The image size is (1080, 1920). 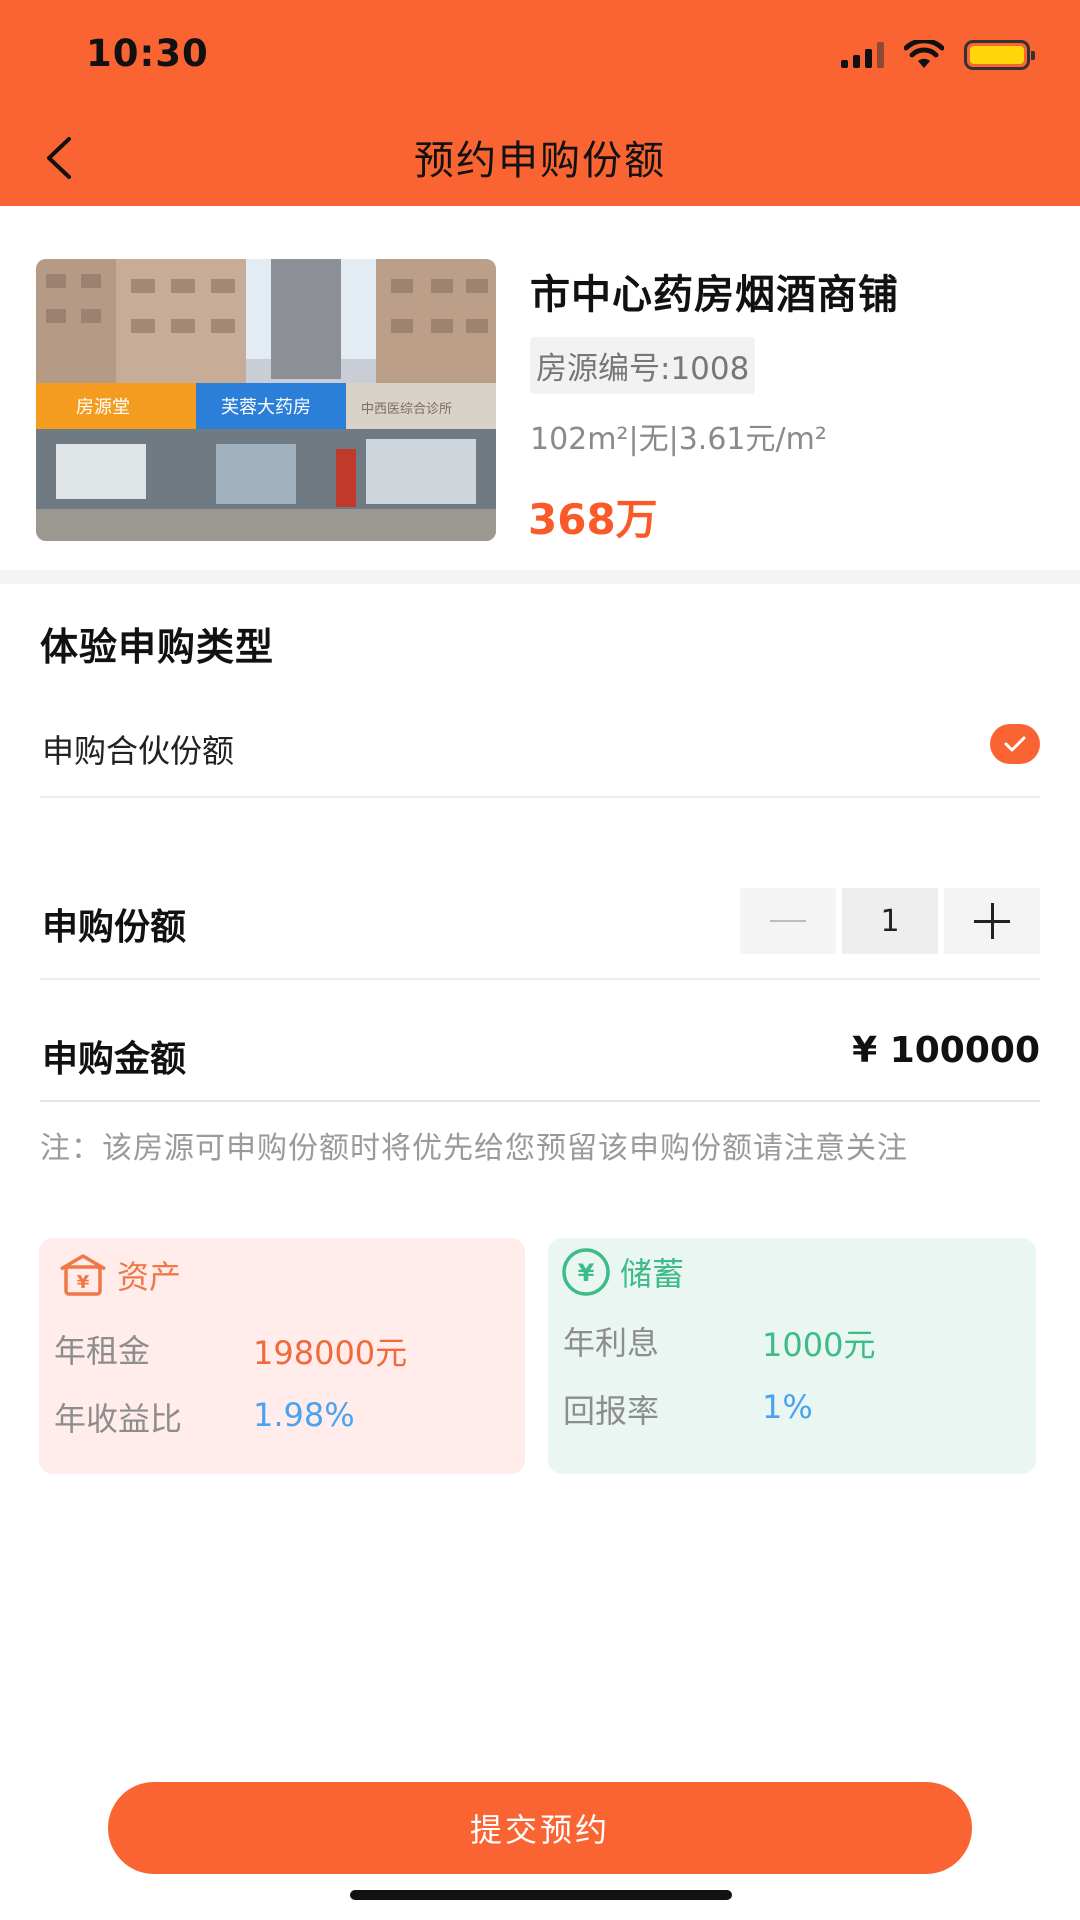 I want to click on return-rate-value: 1%, so click(x=787, y=1407).